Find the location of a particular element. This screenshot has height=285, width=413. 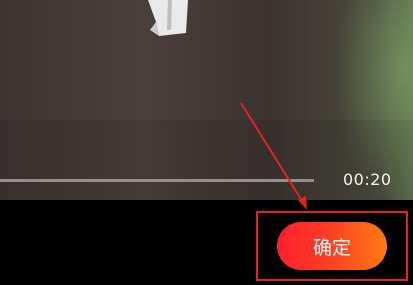

elapsed-time: 00:20 is located at coordinates (367, 179).